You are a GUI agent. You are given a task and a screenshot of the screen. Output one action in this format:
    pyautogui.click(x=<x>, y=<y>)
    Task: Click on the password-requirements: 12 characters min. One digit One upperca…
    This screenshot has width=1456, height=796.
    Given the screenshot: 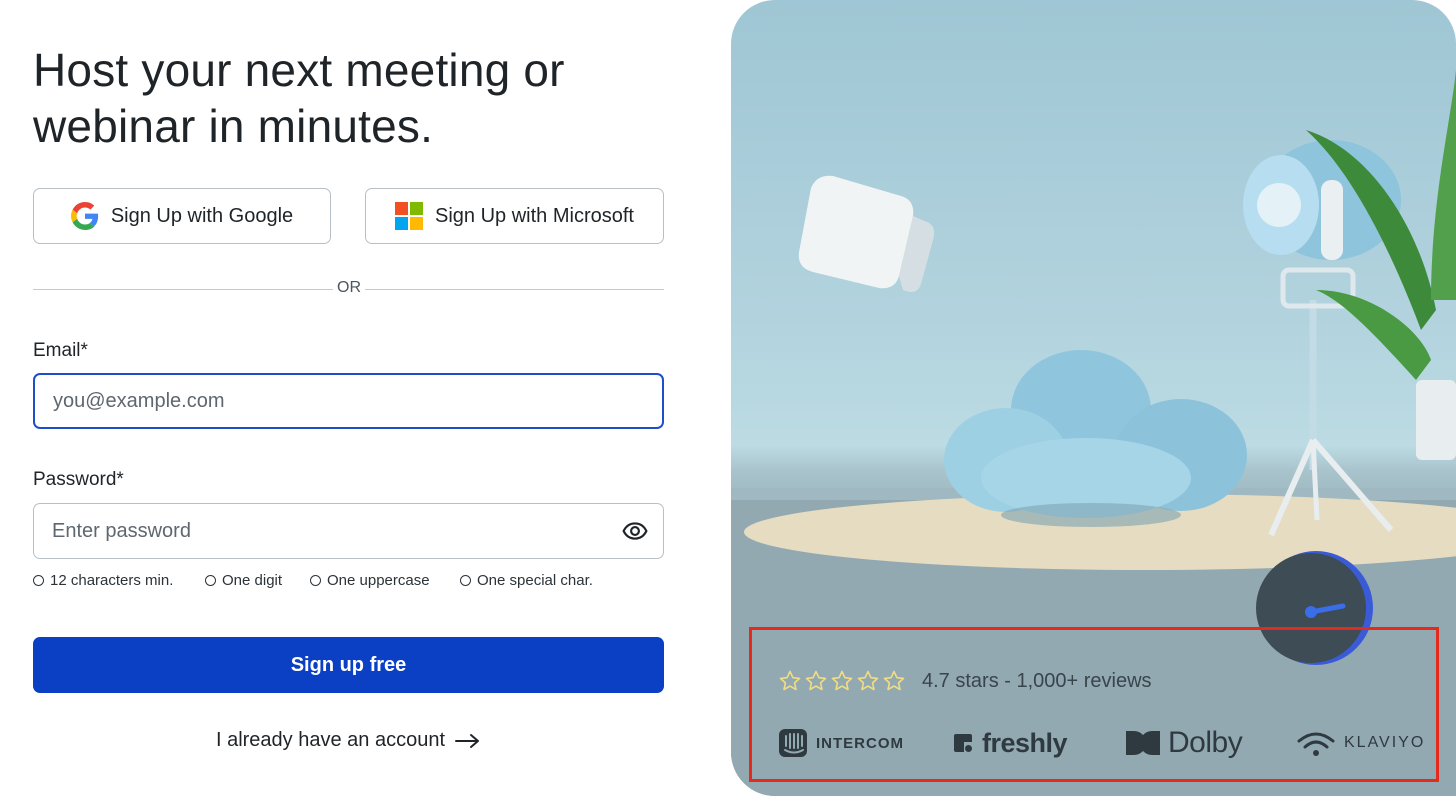 What is the action you would take?
    pyautogui.click(x=353, y=582)
    